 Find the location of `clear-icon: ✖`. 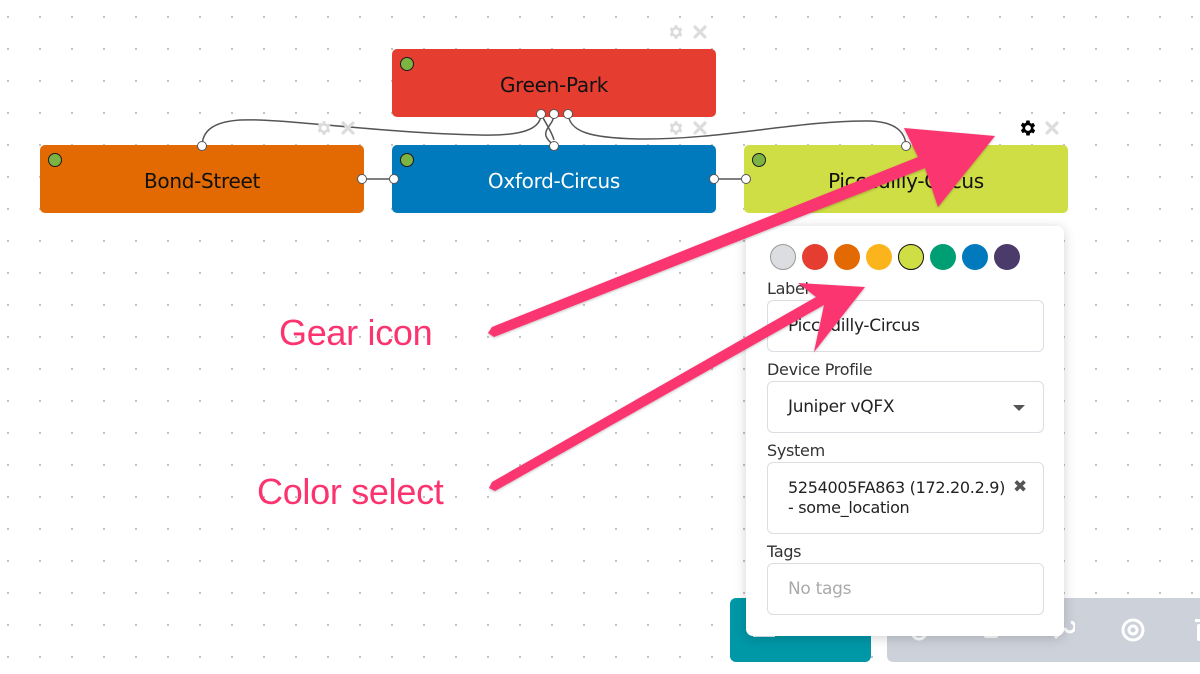

clear-icon: ✖ is located at coordinates (1020, 487).